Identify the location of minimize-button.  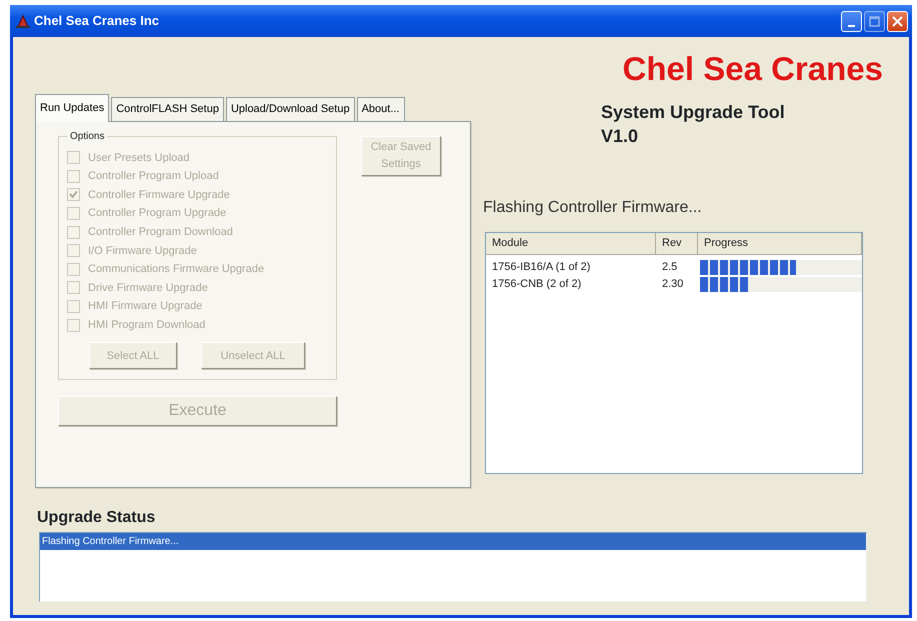
(851, 21).